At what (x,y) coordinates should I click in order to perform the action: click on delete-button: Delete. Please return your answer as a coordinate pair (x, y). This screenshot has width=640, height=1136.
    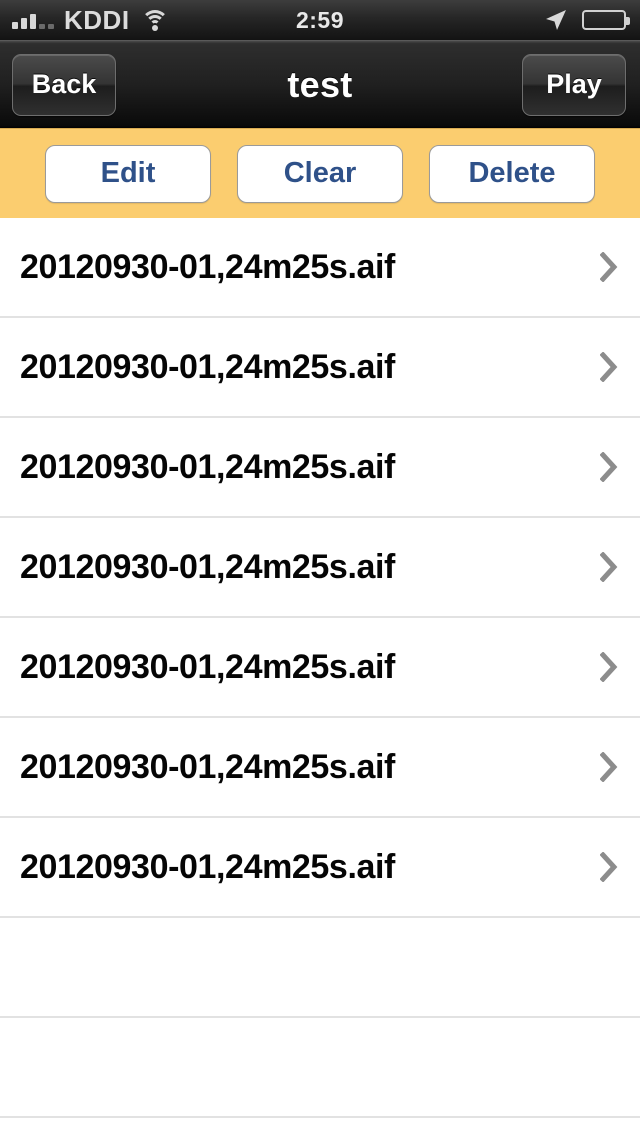
    Looking at the image, I should click on (512, 173).